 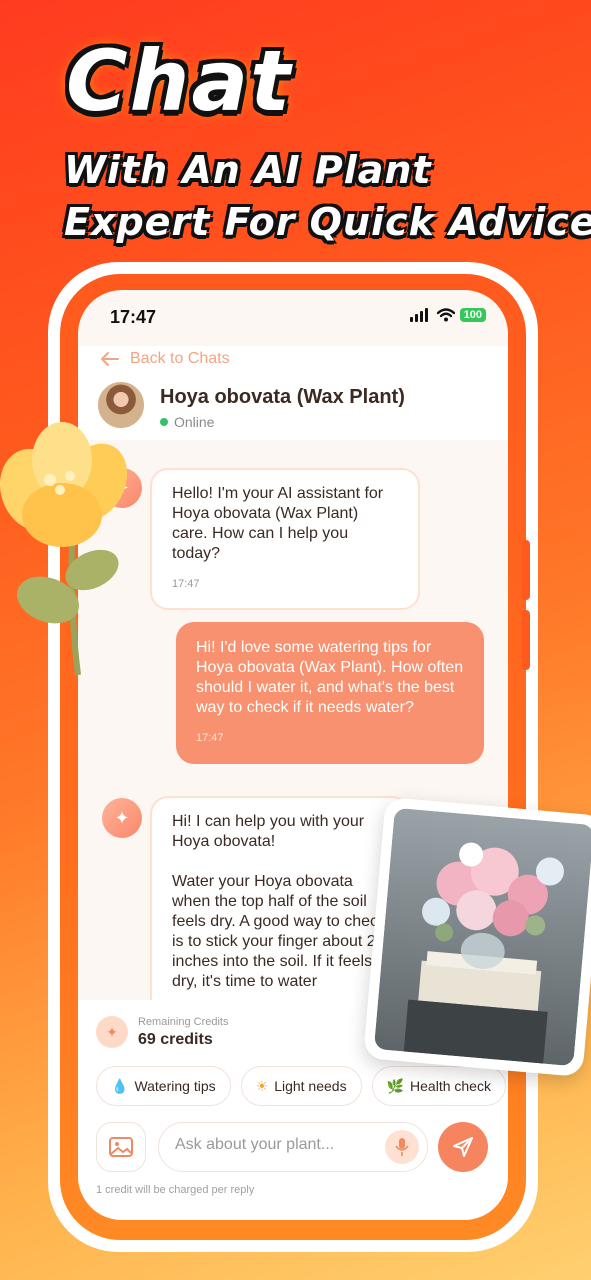 I want to click on credits-label: Remaining Credits, so click(x=183, y=1022).